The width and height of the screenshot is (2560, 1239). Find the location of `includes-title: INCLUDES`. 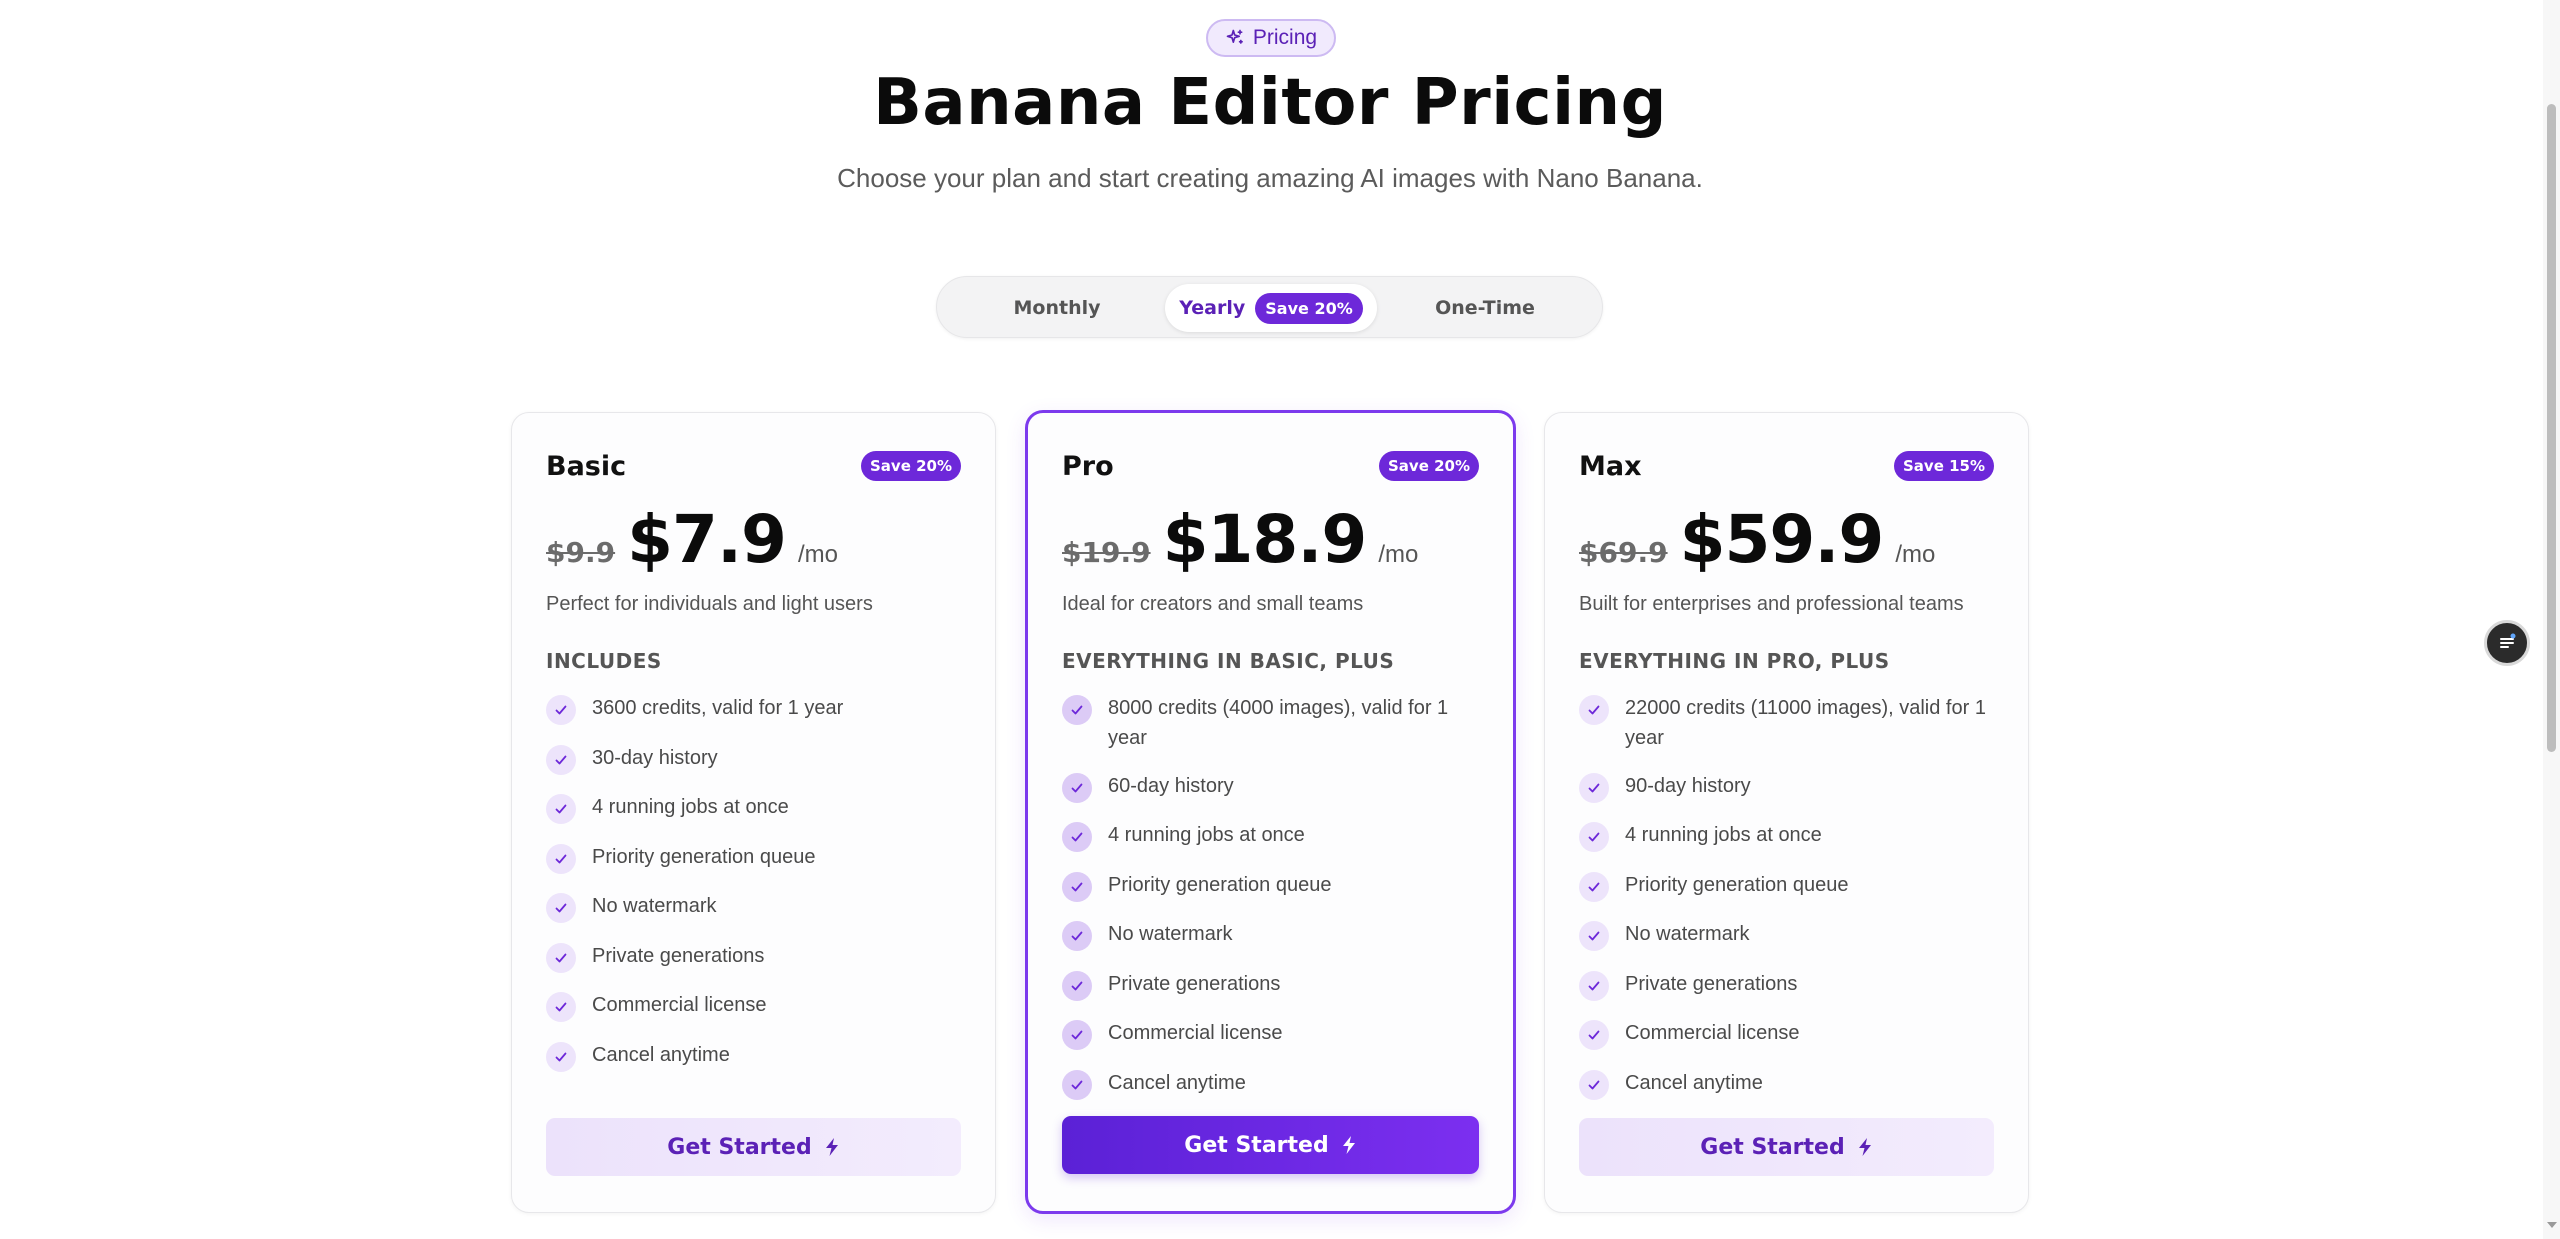

includes-title: INCLUDES is located at coordinates (604, 661).